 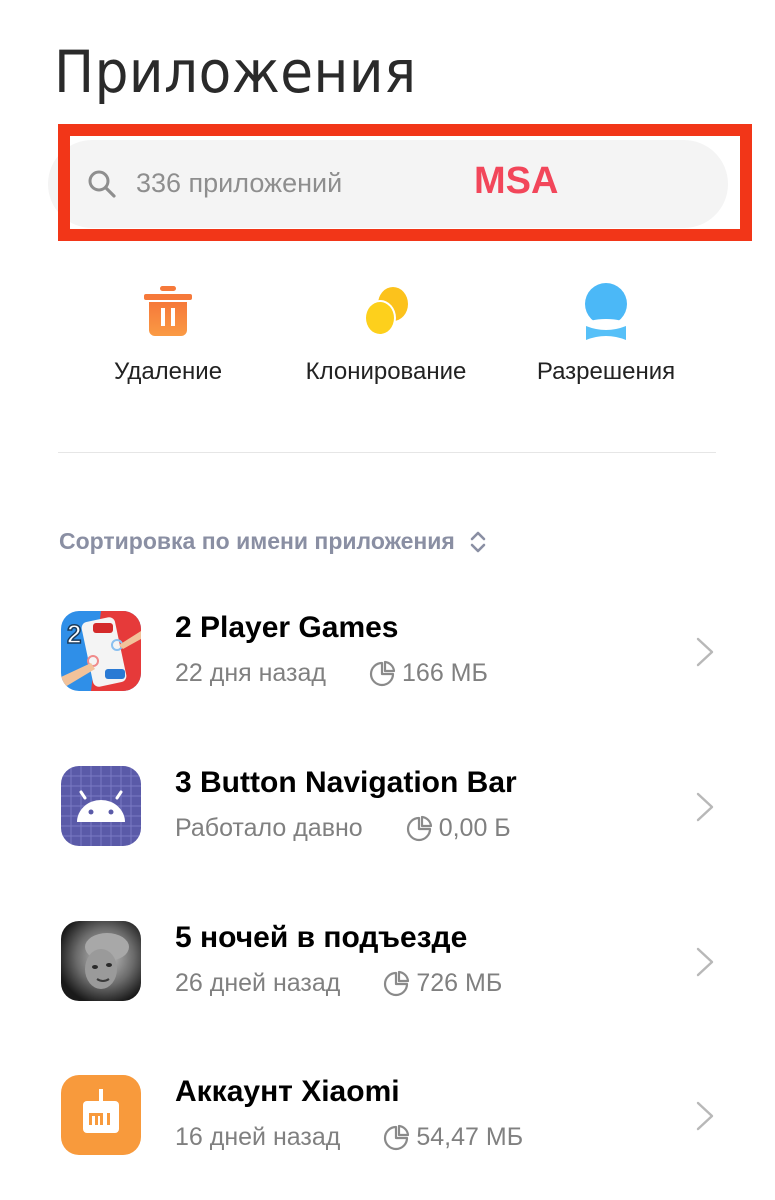 What do you see at coordinates (349, 1137) in the screenshot?
I see `app-details: 16 дней назад 54,47 МБ` at bounding box center [349, 1137].